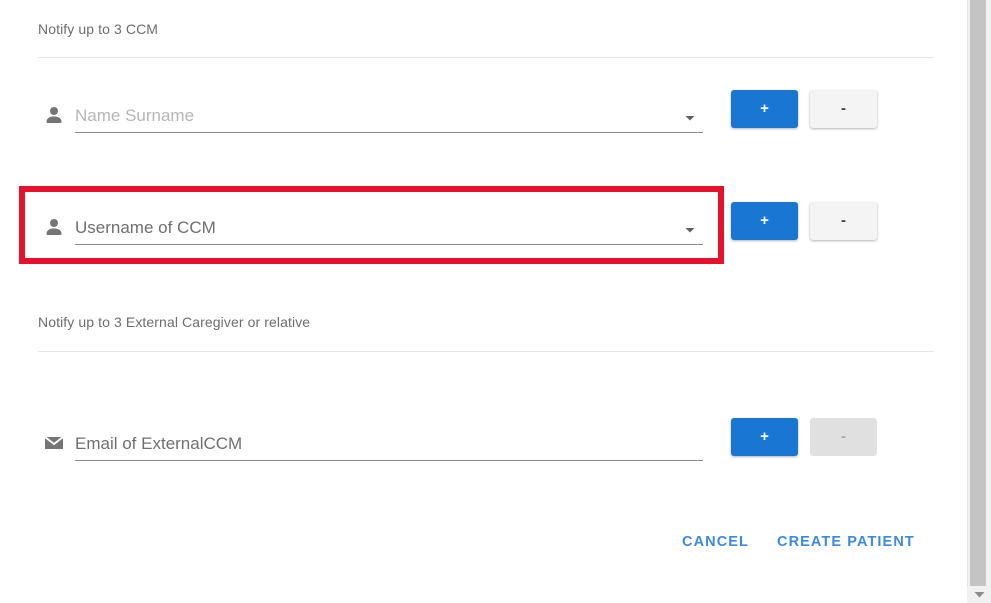 This screenshot has width=991, height=603. Describe the element at coordinates (715, 542) in the screenshot. I see `cancel-button: CANCEL` at that location.